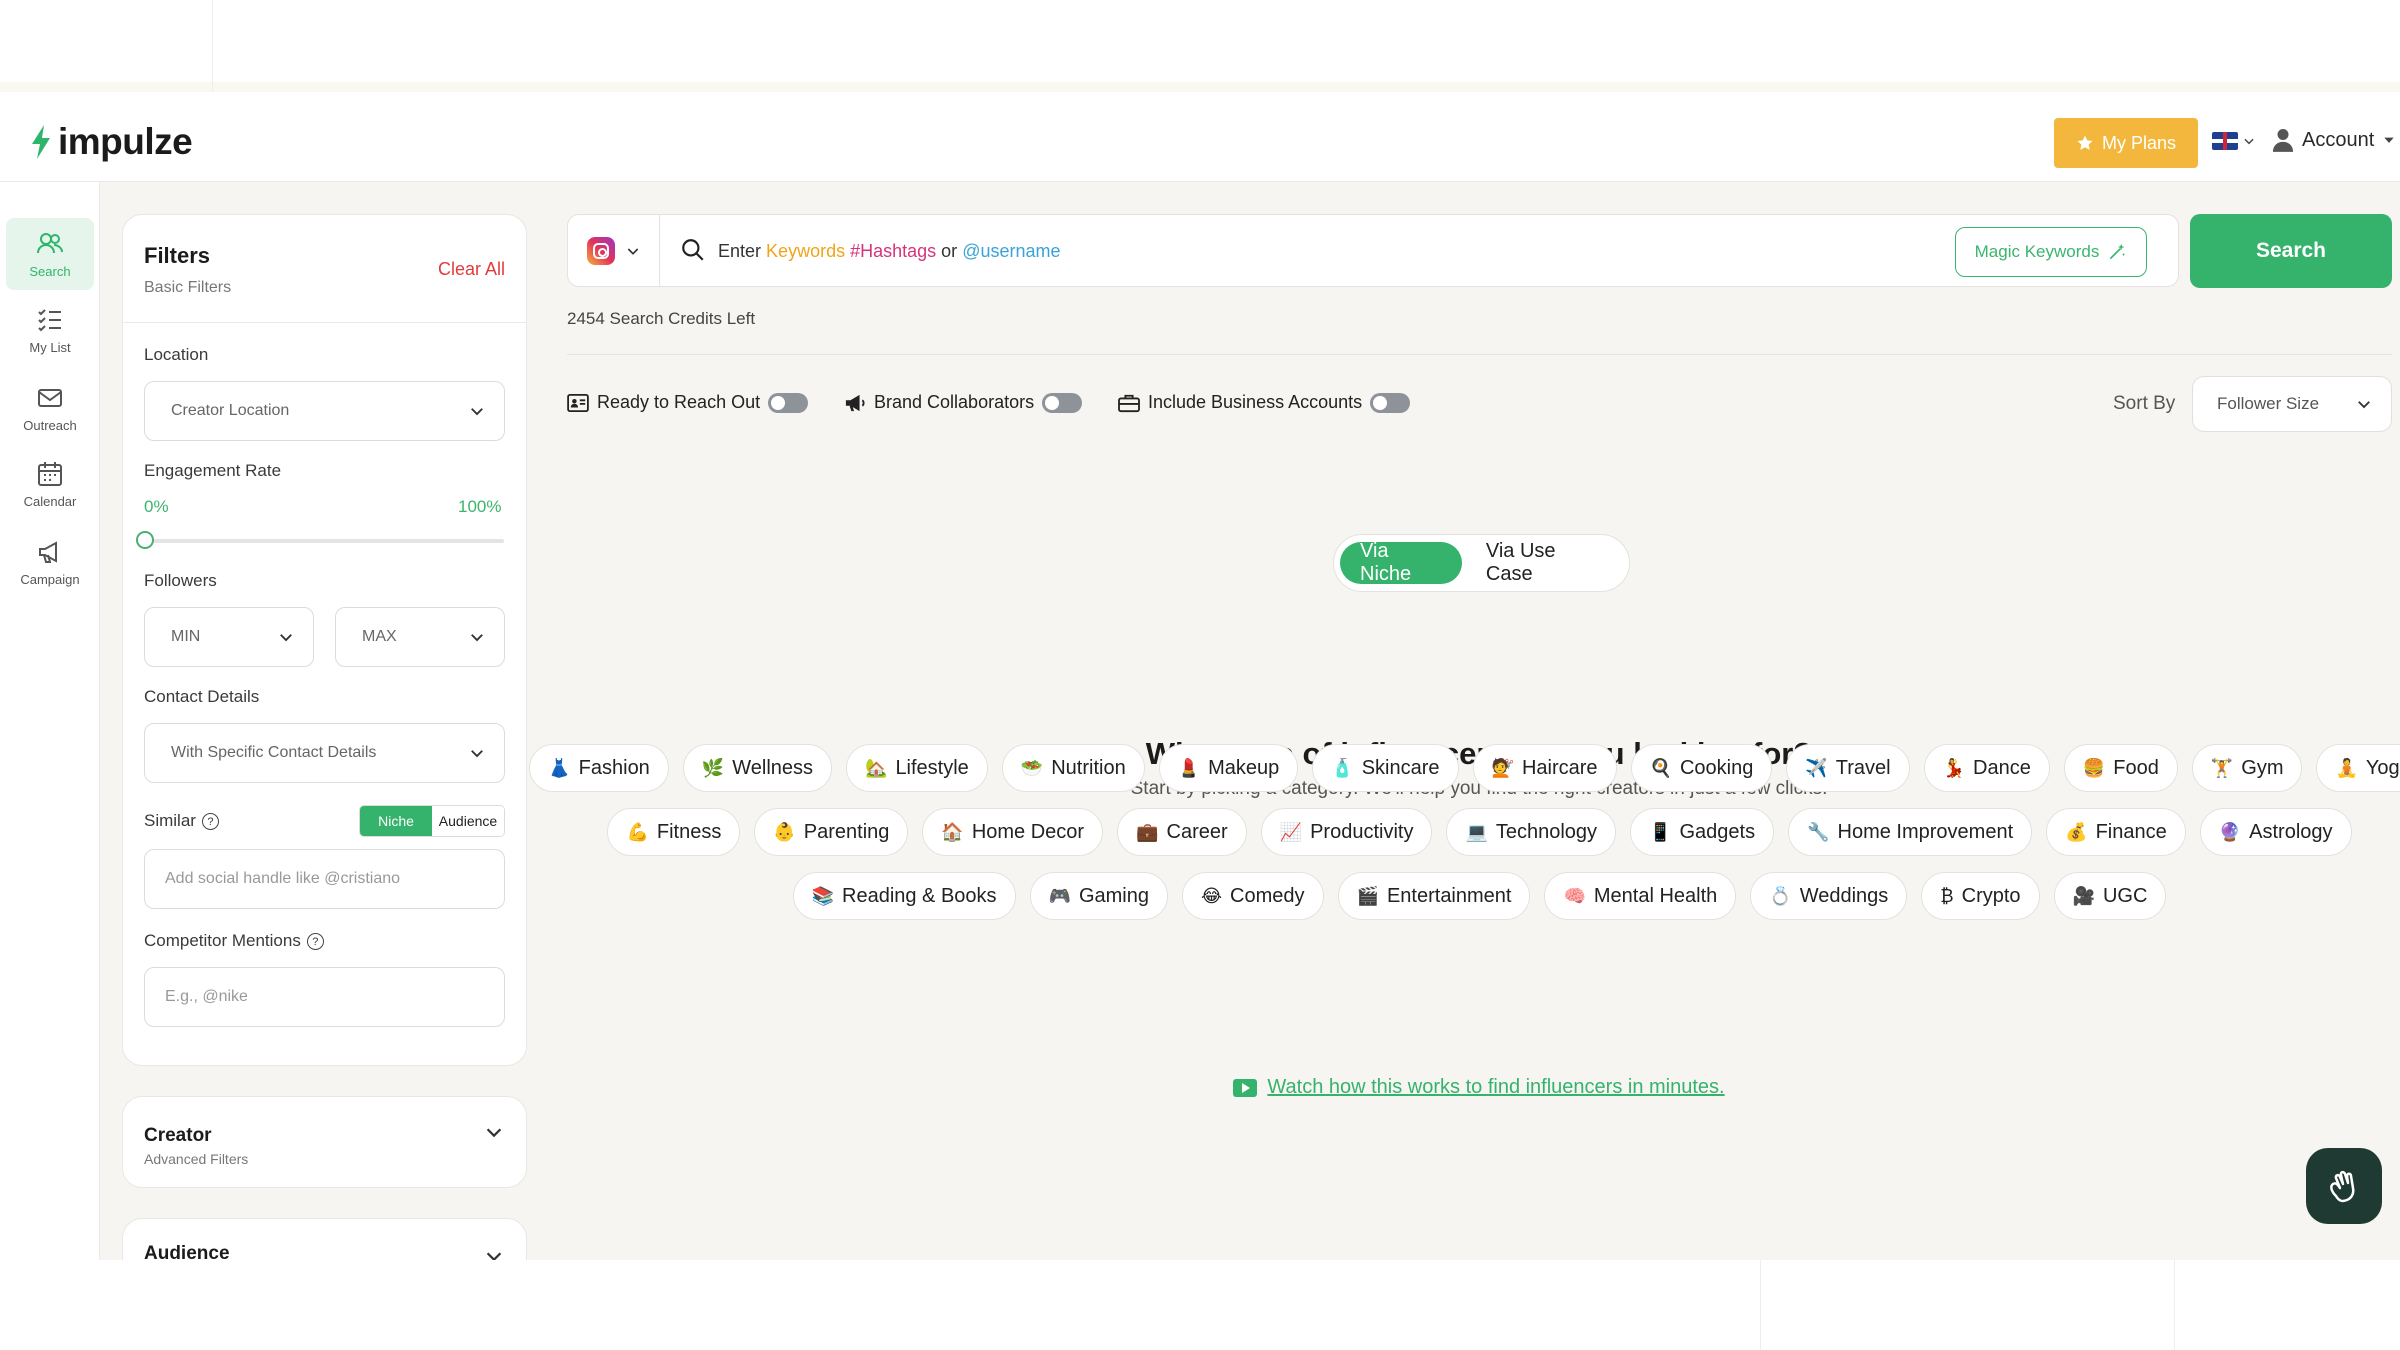 Image resolution: width=2400 pixels, height=1350 pixels. What do you see at coordinates (2334, 140) in the screenshot?
I see `account-menu: Account` at bounding box center [2334, 140].